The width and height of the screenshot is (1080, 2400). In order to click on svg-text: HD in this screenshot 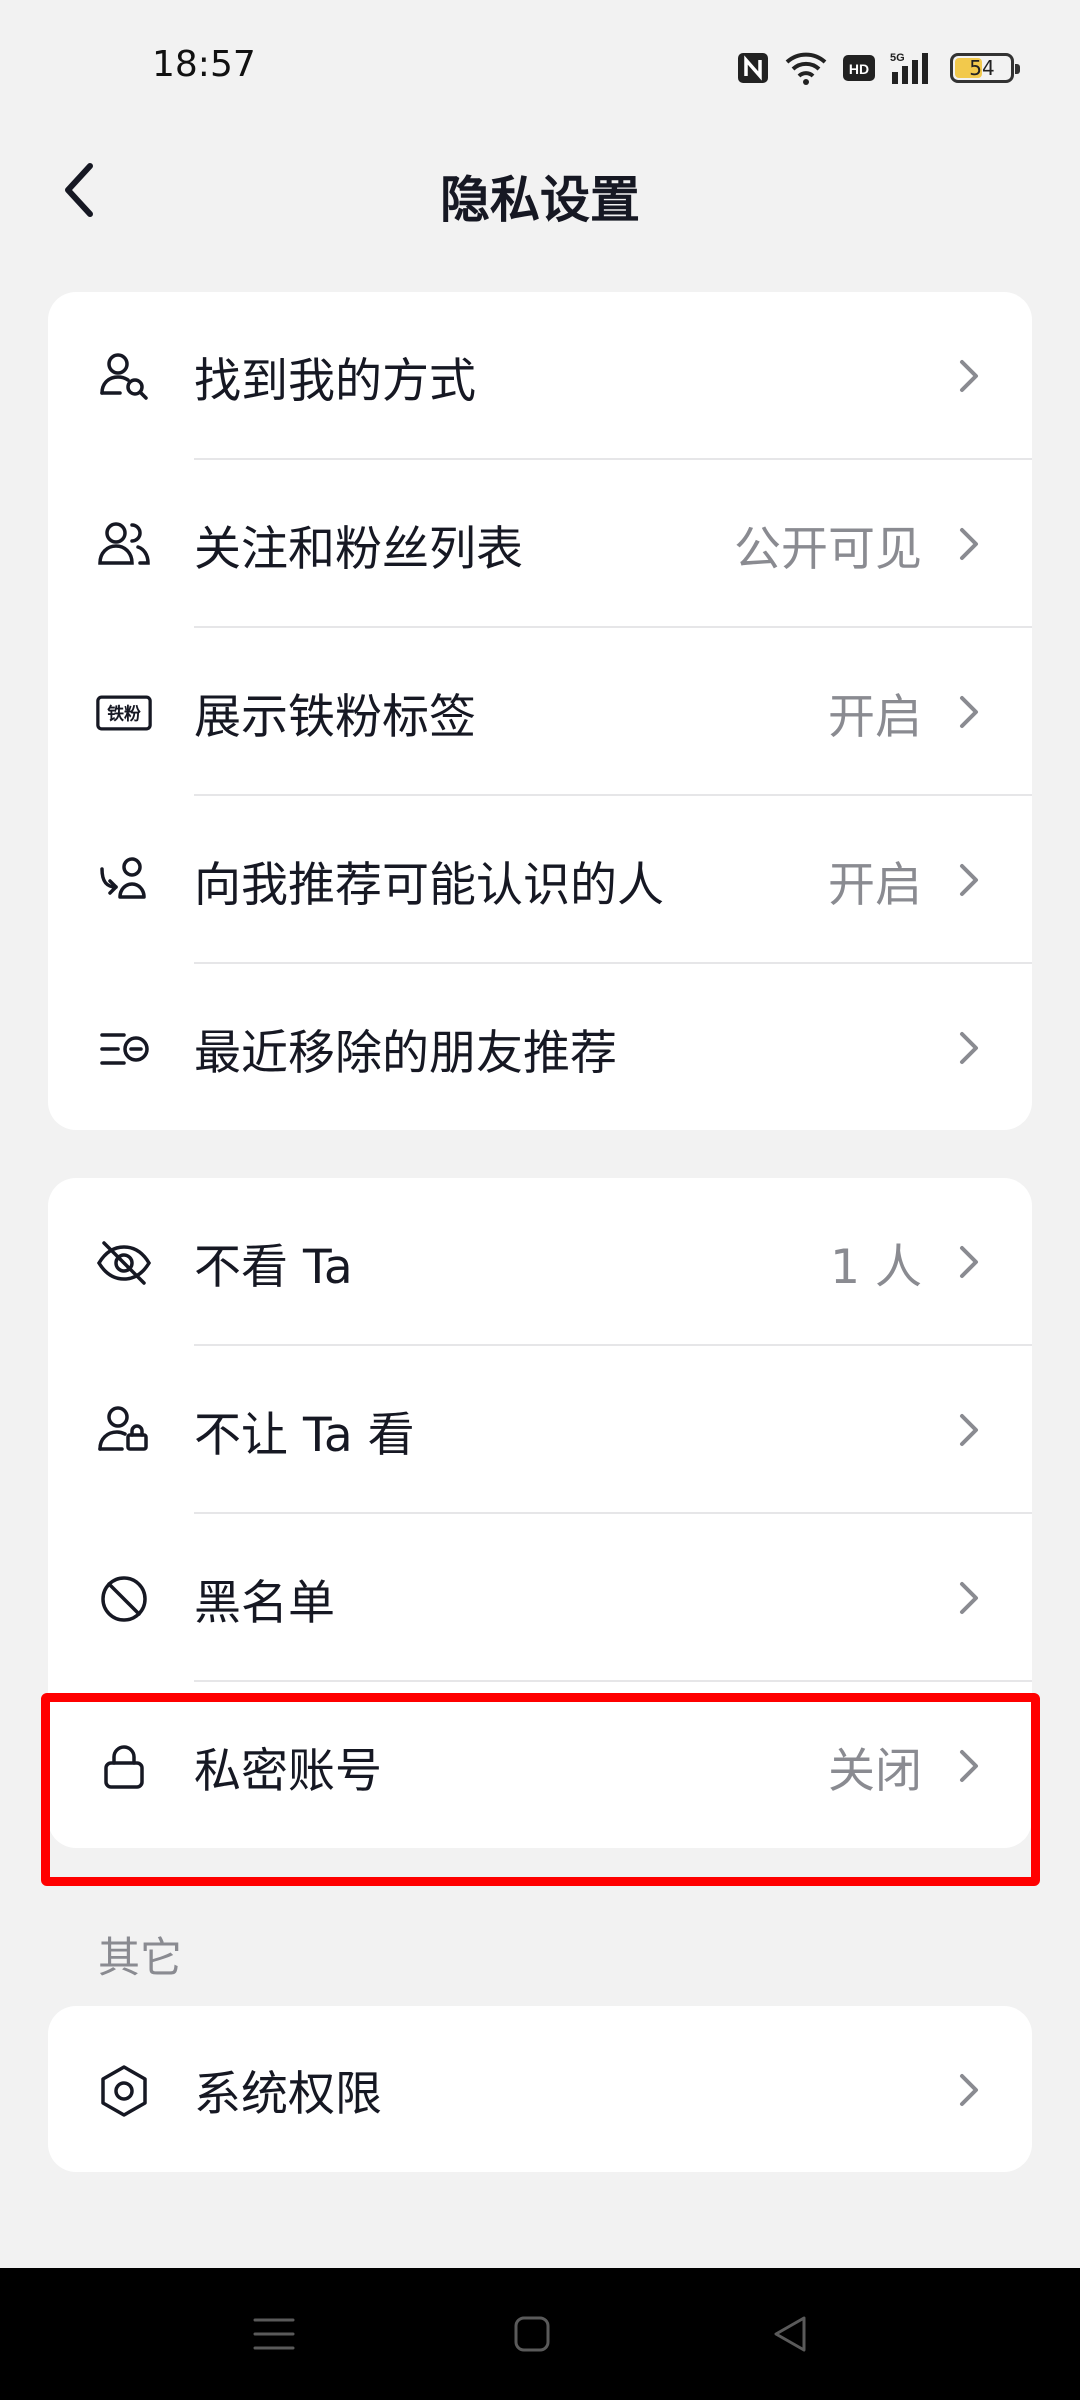, I will do `click(859, 69)`.